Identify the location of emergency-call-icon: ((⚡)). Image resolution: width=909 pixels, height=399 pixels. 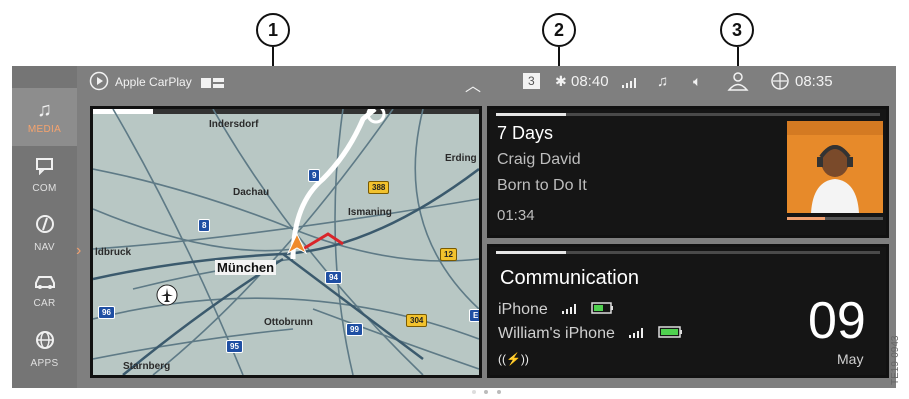
(513, 359).